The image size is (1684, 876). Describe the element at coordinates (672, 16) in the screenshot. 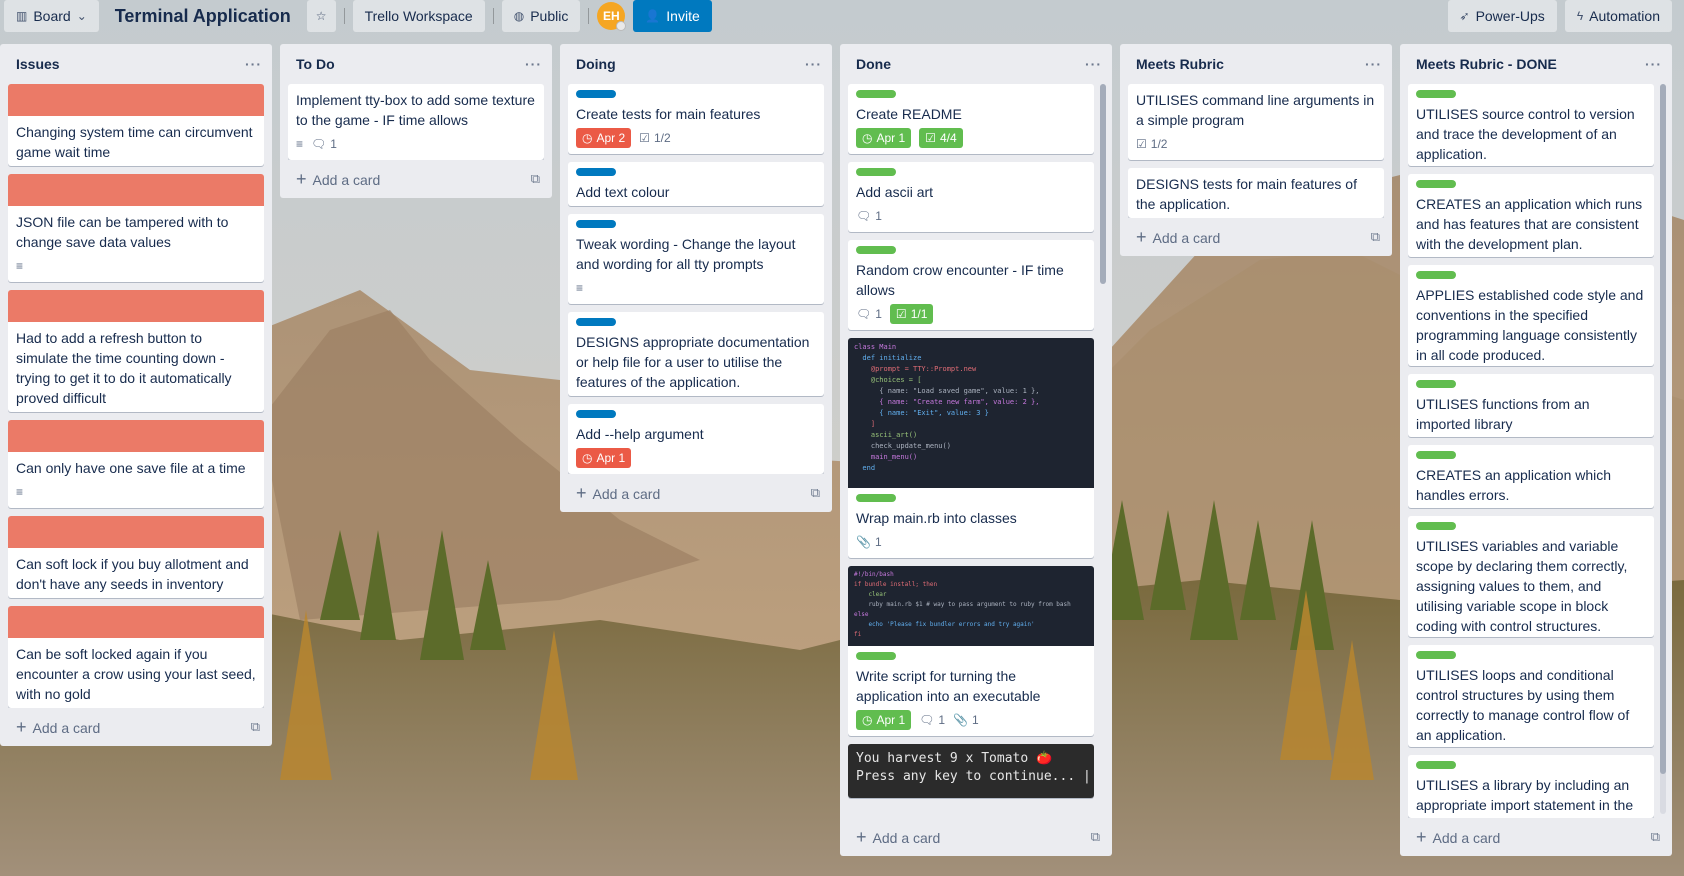

I see `invite-button: 👤 Invite` at that location.